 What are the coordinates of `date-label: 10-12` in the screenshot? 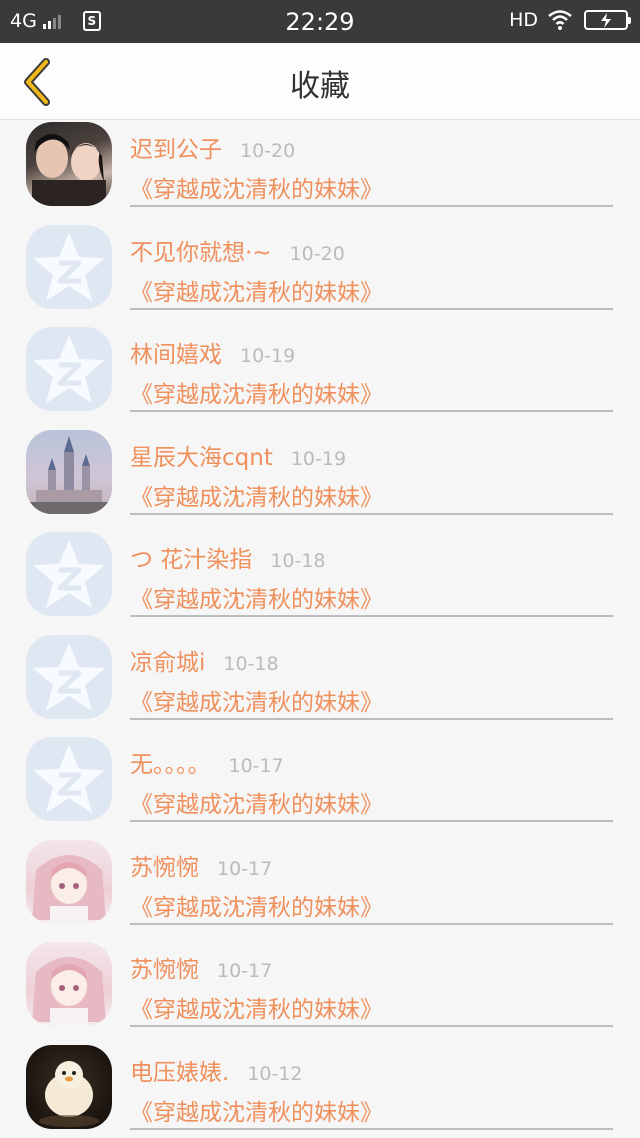 It's located at (275, 1073).